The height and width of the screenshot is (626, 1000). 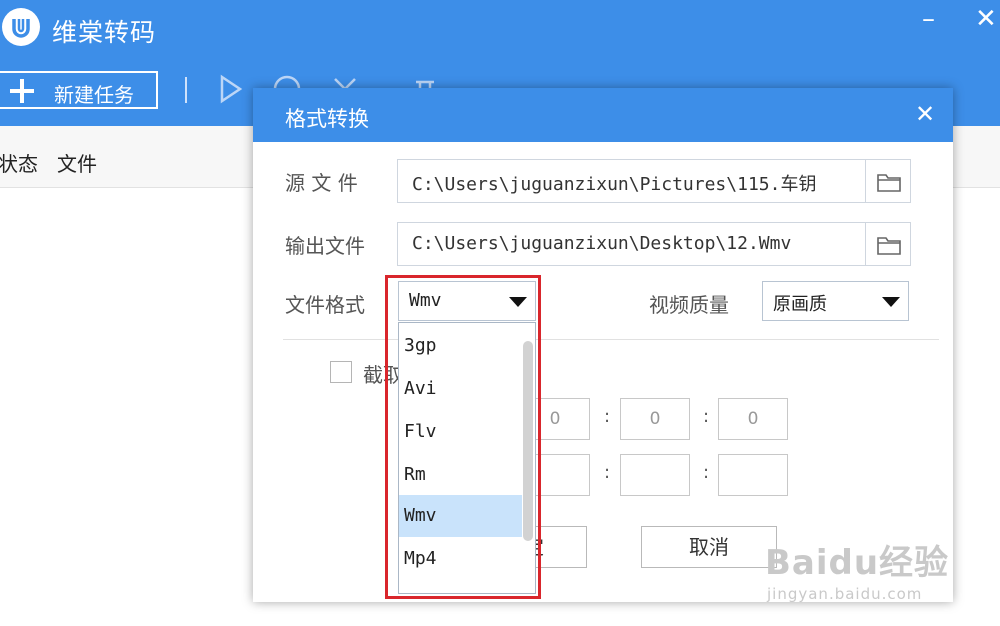 What do you see at coordinates (231, 89) in the screenshot?
I see `play-icon` at bounding box center [231, 89].